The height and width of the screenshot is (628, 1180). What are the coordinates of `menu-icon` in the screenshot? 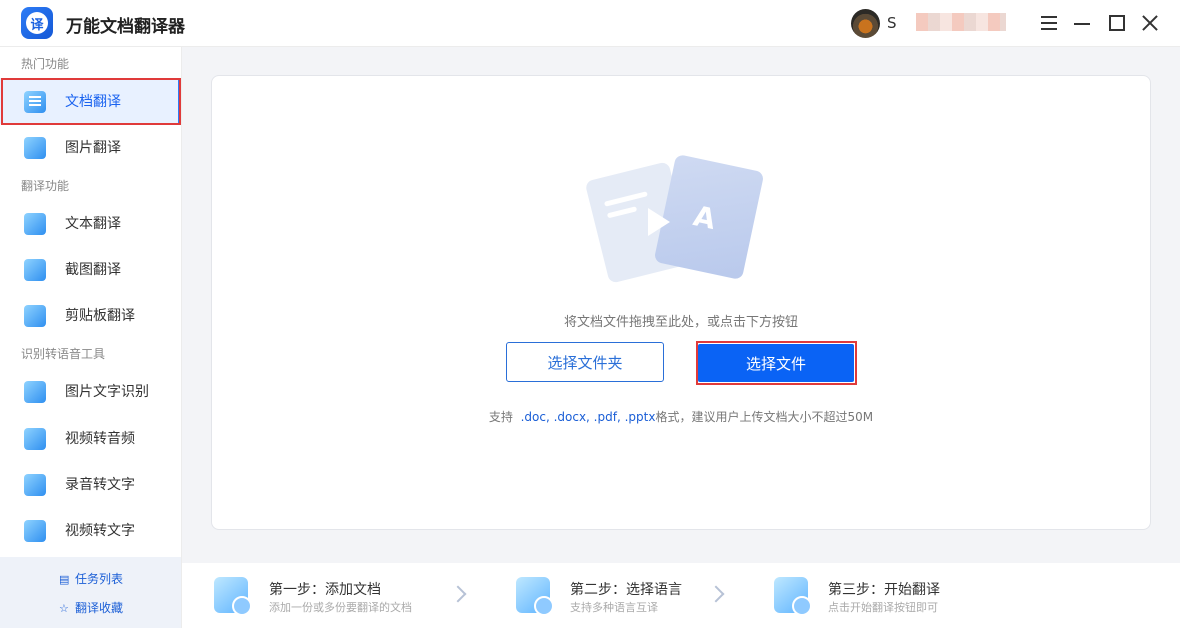 It's located at (1049, 23).